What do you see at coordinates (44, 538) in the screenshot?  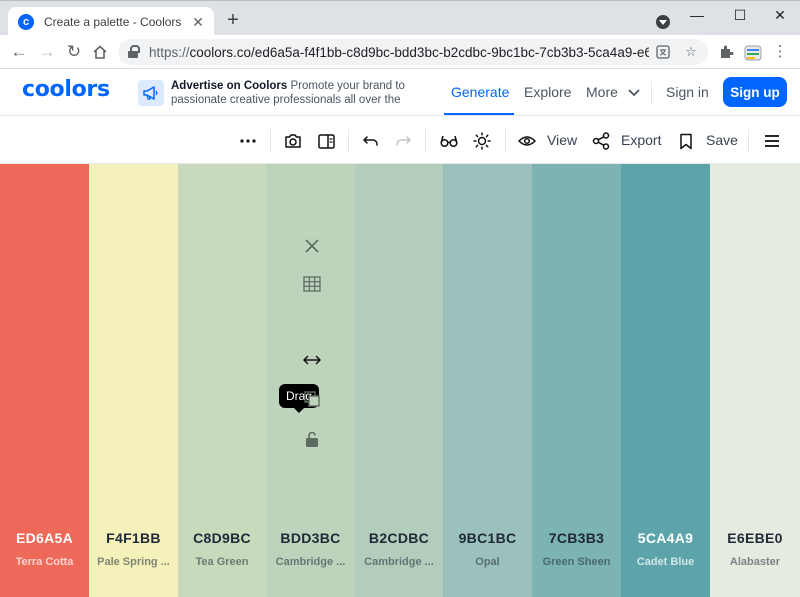 I see `color-hex-code: ED6A5A` at bounding box center [44, 538].